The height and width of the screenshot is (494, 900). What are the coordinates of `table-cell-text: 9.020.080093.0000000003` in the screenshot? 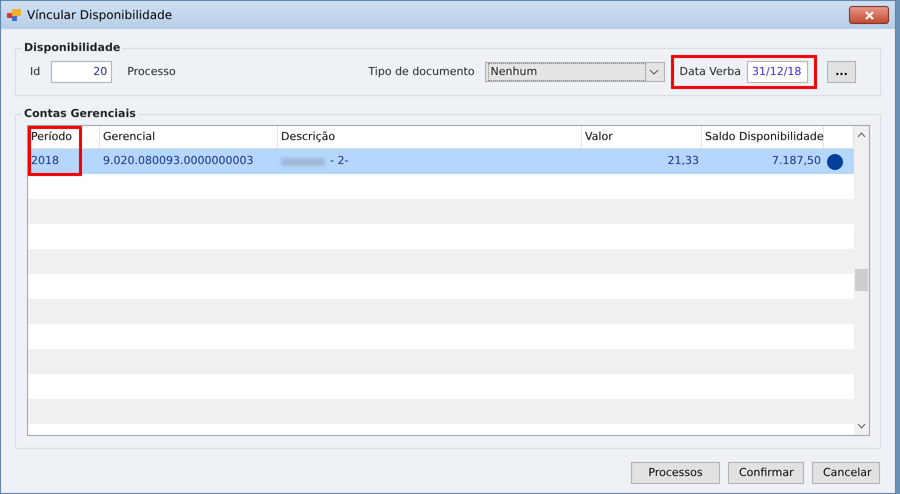 It's located at (178, 161).